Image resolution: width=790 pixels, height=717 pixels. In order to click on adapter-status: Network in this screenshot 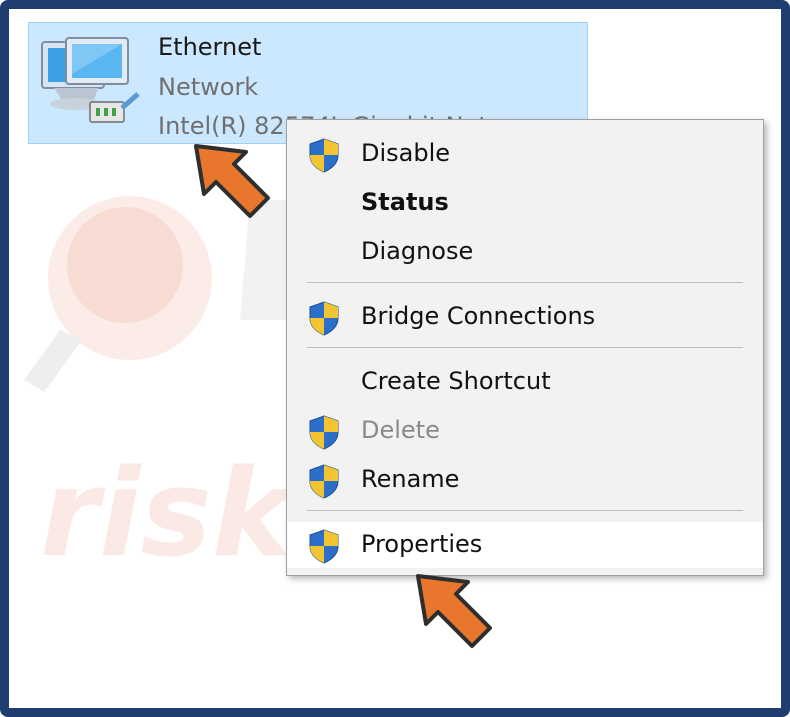, I will do `click(208, 87)`.